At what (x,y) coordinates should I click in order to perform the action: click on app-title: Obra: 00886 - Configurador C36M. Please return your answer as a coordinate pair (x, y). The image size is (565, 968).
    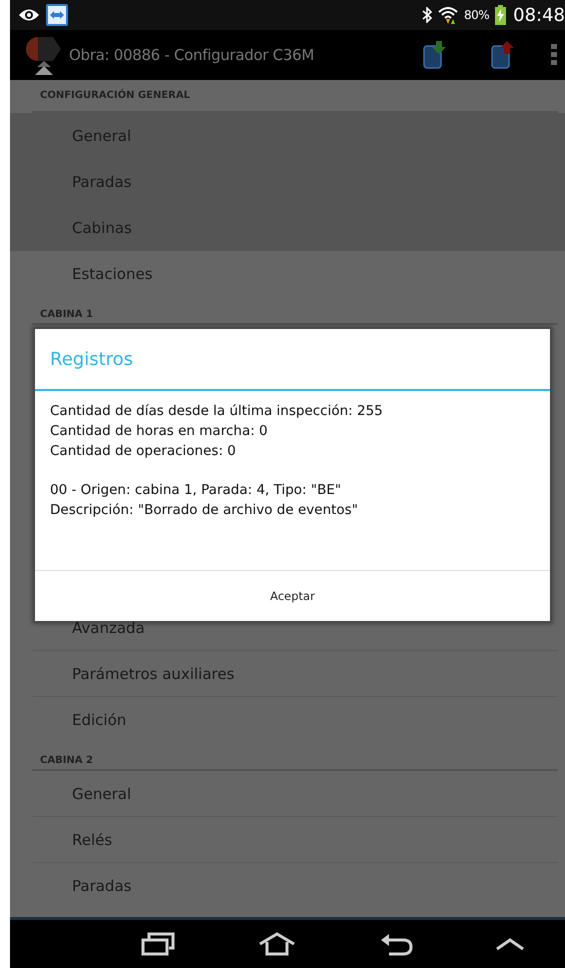
    Looking at the image, I should click on (191, 55).